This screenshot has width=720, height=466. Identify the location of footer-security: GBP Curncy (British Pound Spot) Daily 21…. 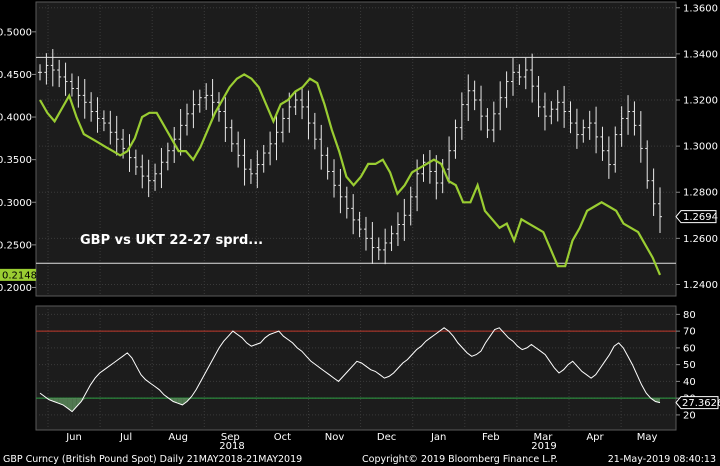
(152, 459).